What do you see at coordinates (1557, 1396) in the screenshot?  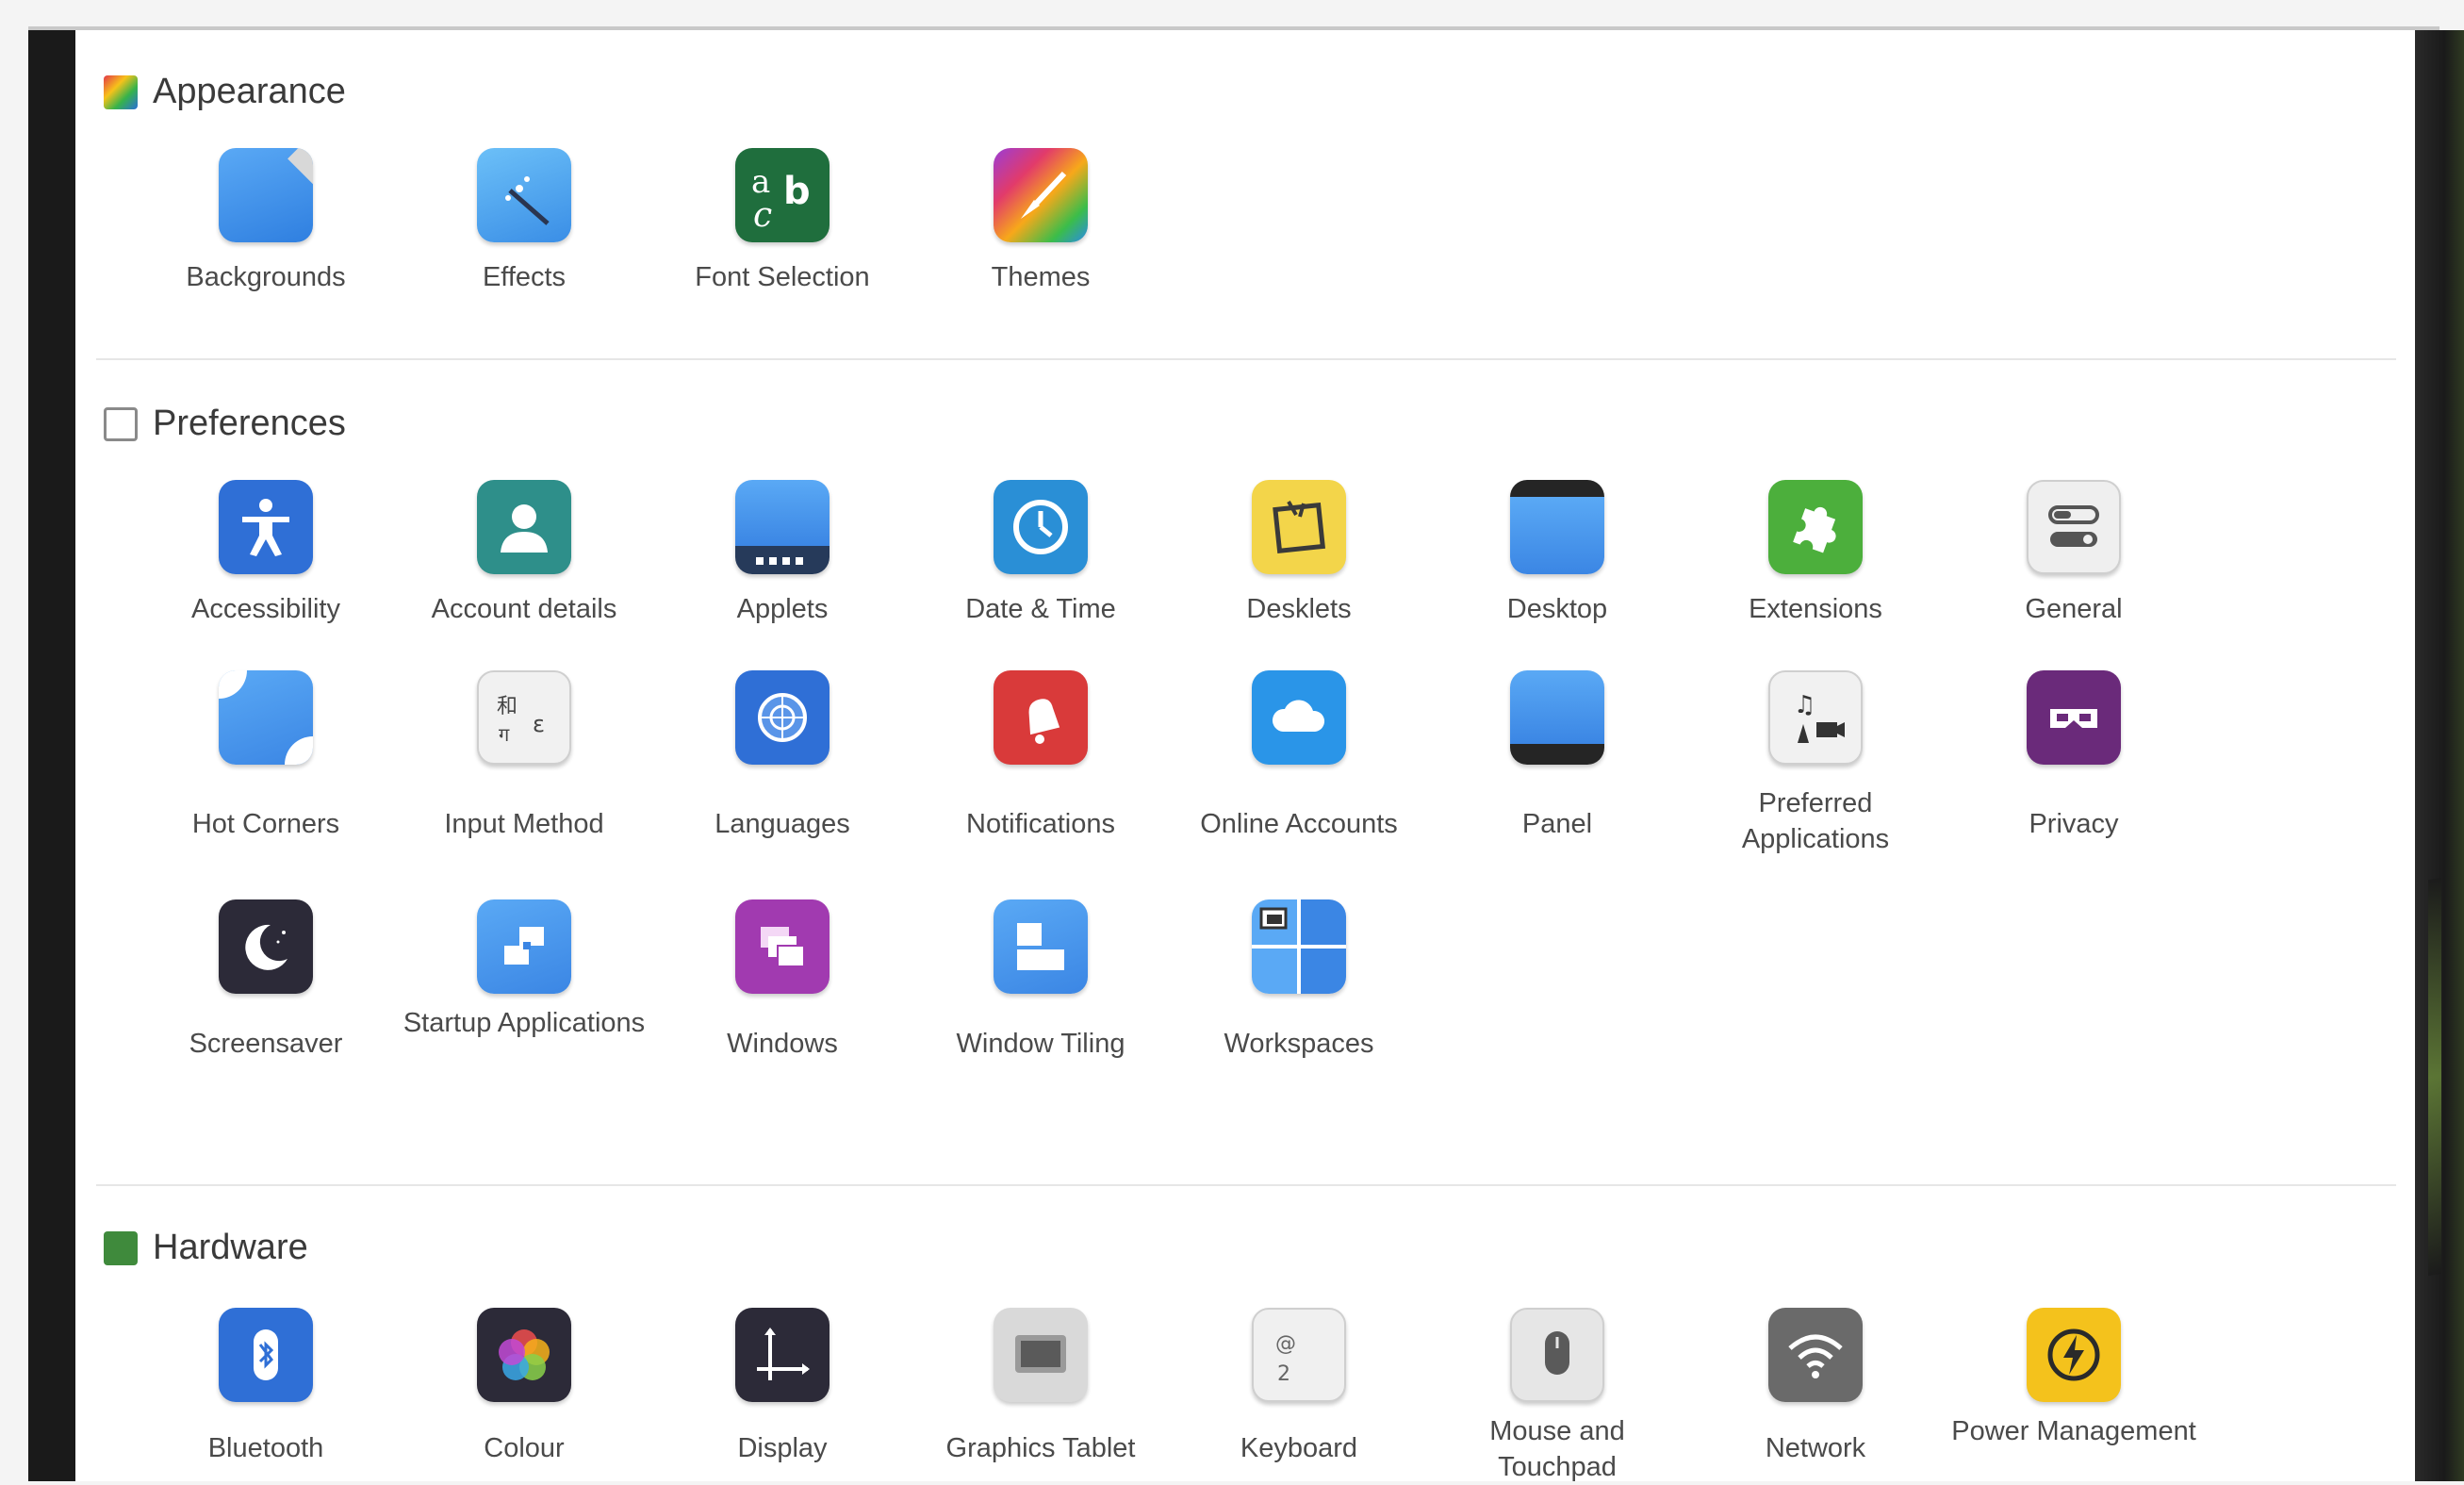 I see `settings-item-mouse-touchpad: Mouse and Touchpad` at bounding box center [1557, 1396].